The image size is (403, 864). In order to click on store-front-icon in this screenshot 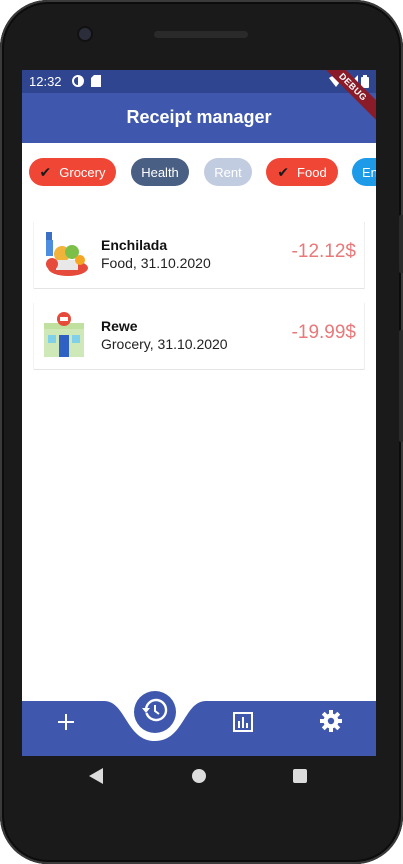, I will do `click(64, 335)`.